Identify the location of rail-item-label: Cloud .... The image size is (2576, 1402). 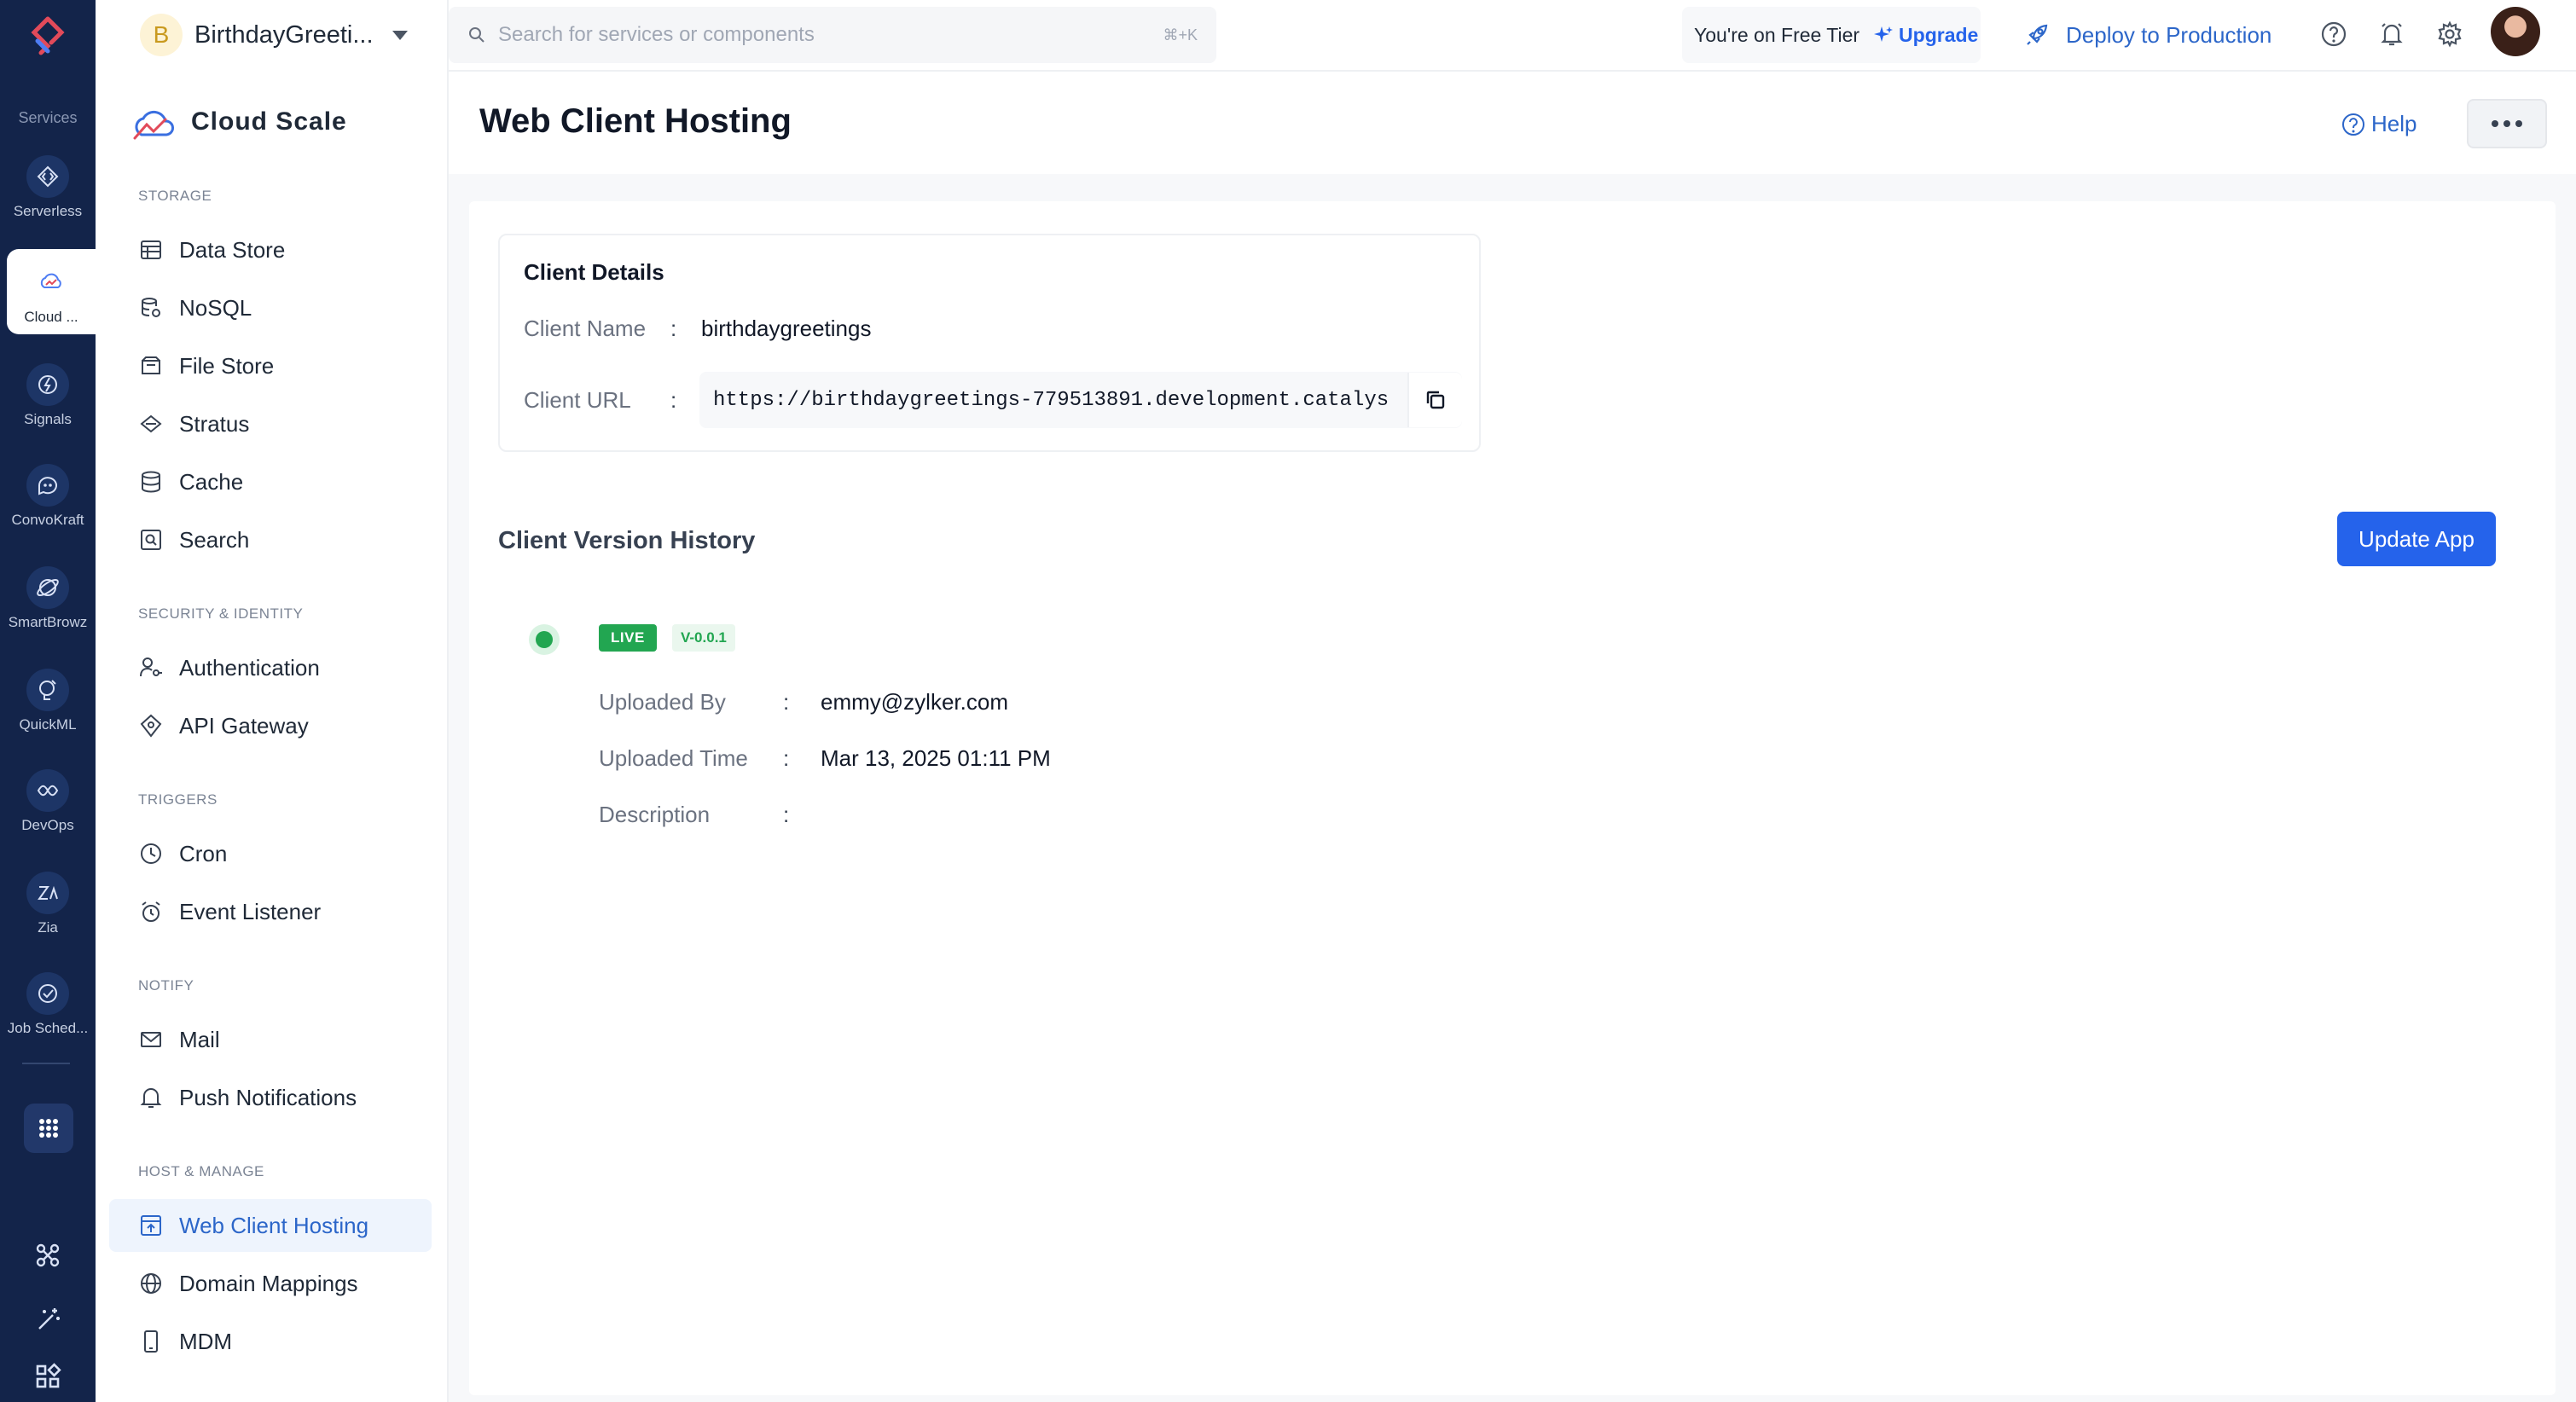
(51, 317).